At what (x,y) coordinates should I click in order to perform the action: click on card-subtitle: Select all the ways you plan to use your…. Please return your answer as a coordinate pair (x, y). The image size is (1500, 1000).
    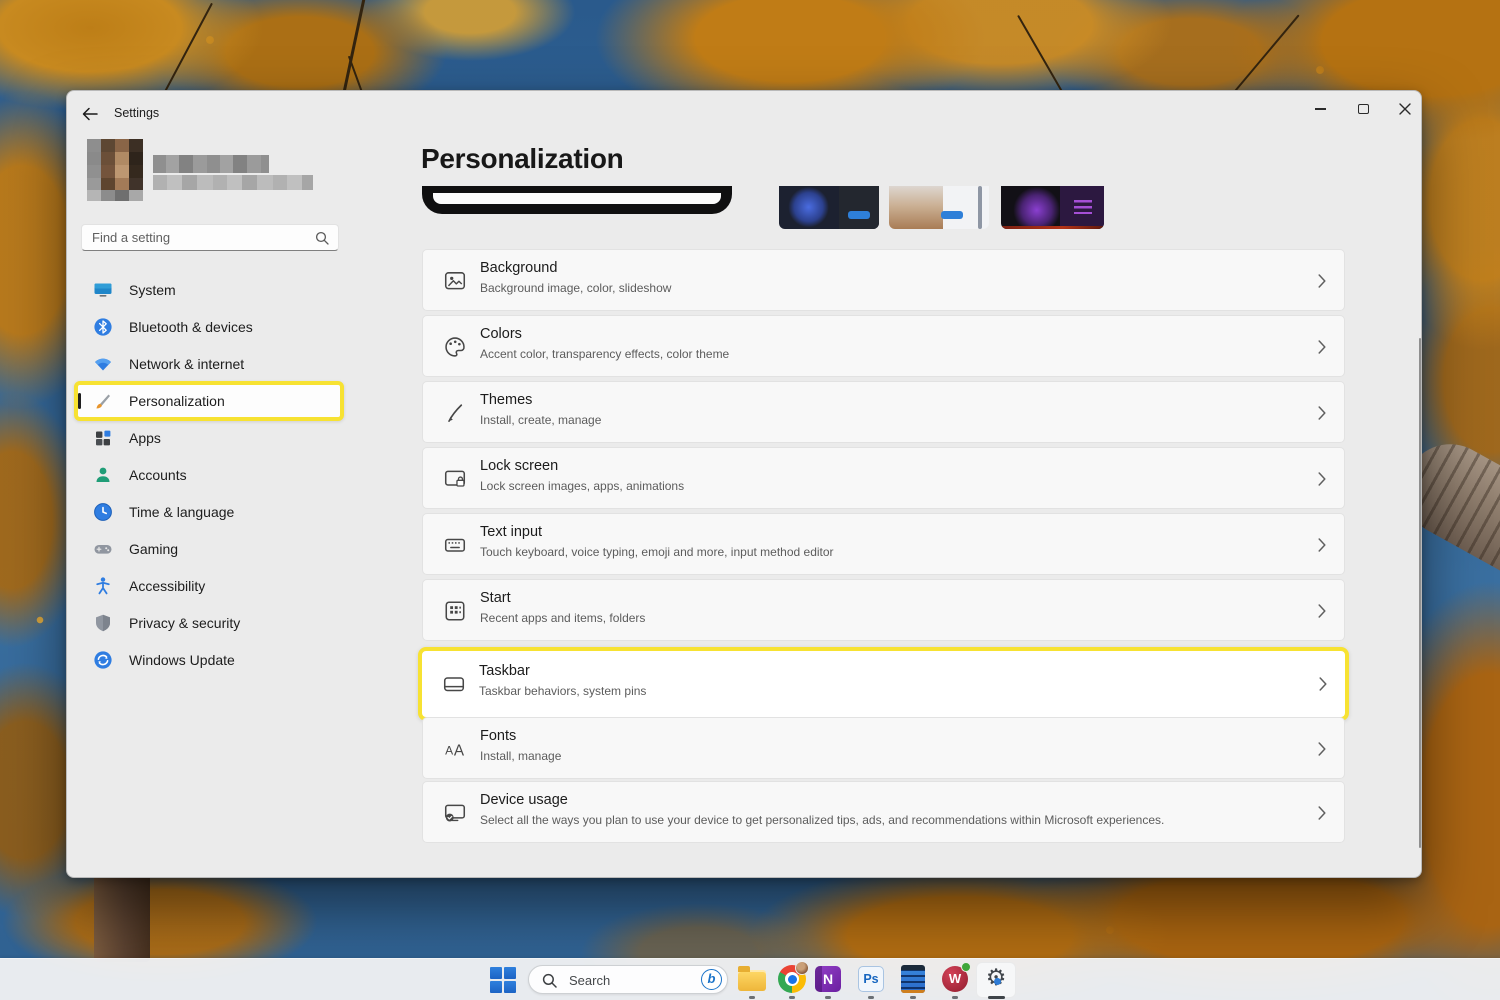
    Looking at the image, I should click on (822, 820).